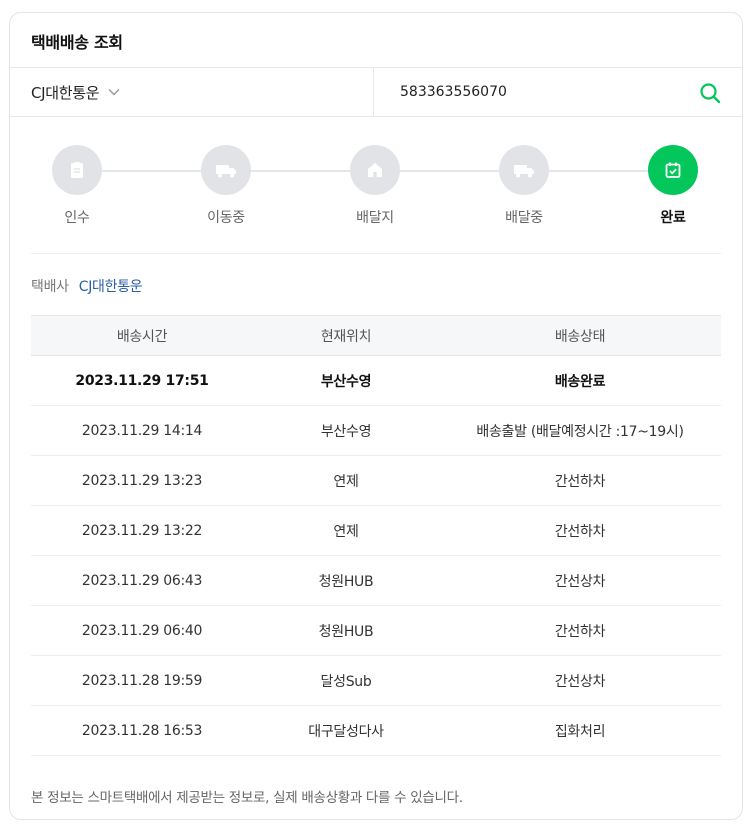  I want to click on clipboard-icon, so click(77, 170).